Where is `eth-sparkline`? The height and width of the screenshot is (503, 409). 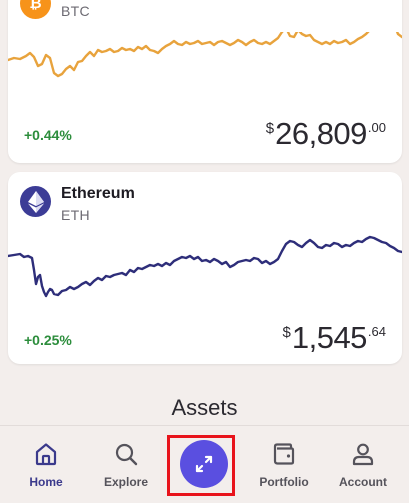
eth-sparkline is located at coordinates (205, 266).